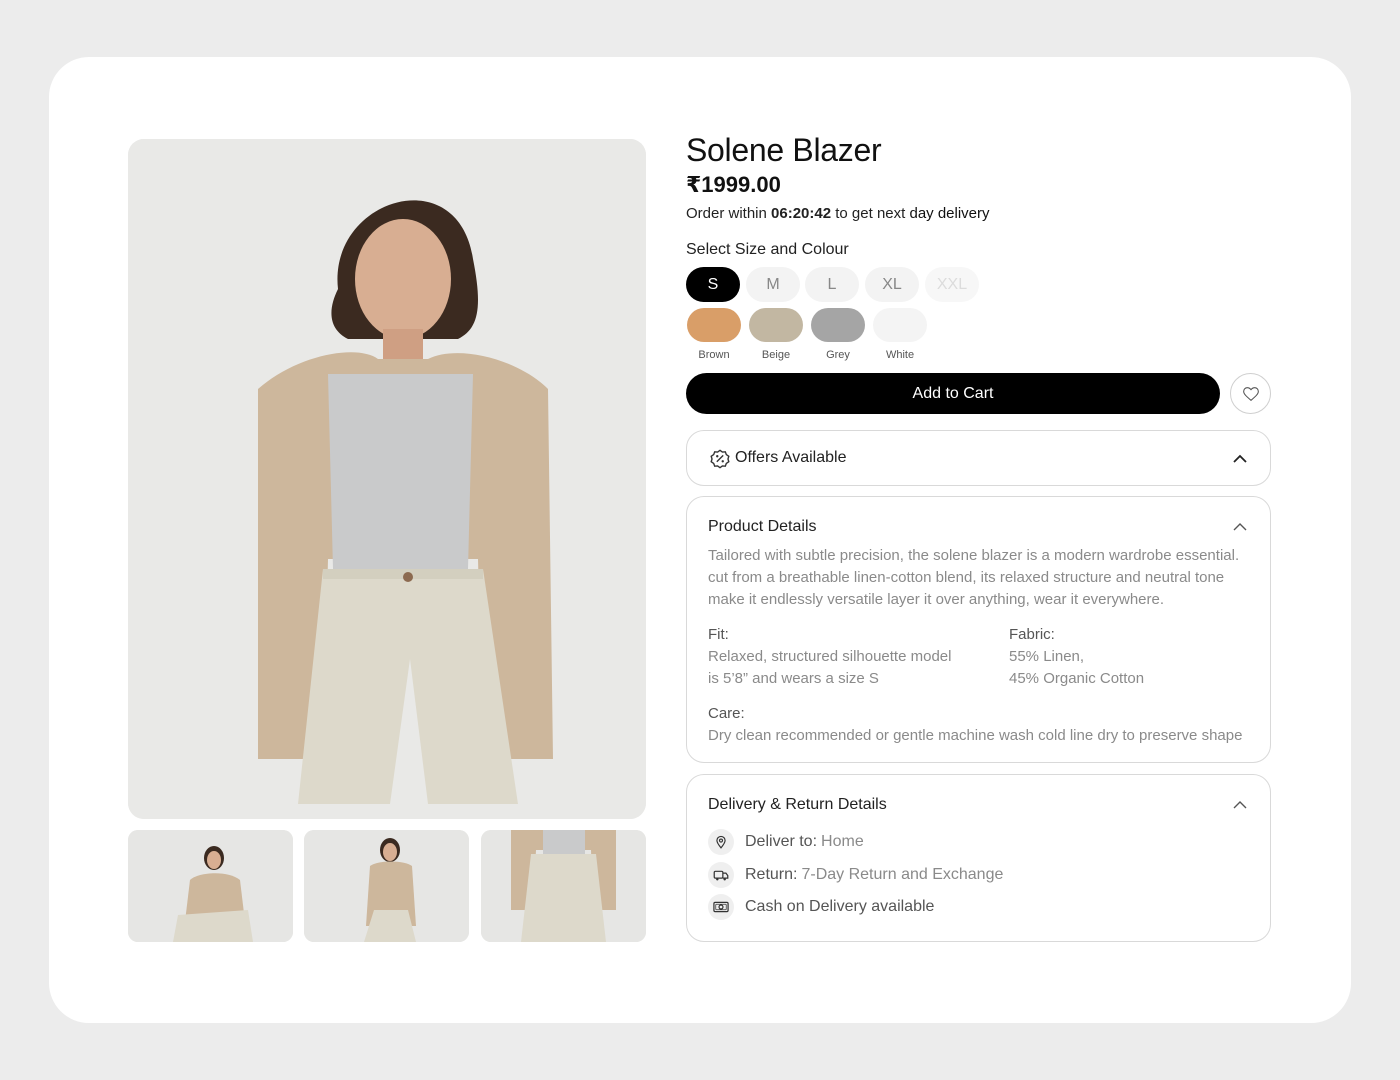 This screenshot has width=1400, height=1080. I want to click on wishlist-button, so click(1250, 393).